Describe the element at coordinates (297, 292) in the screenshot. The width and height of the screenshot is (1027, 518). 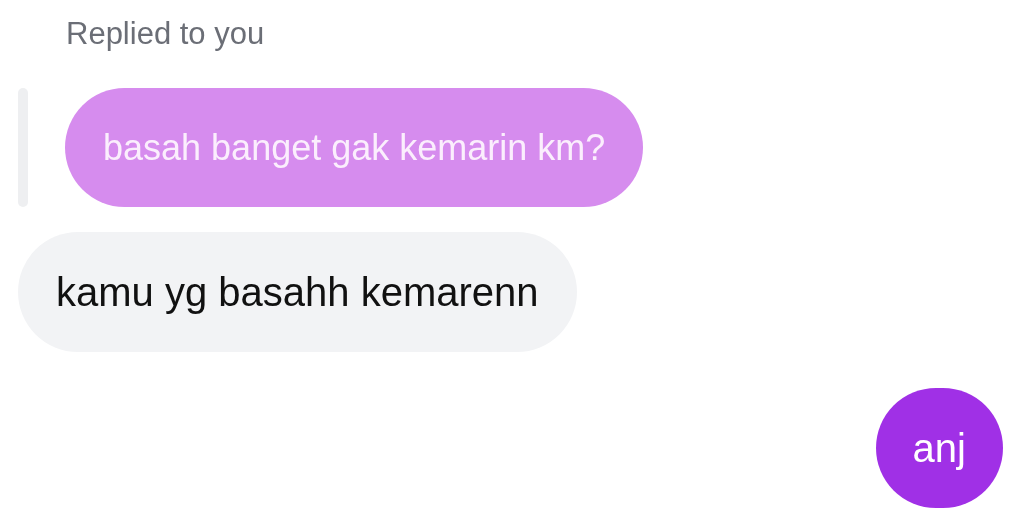
I see `message-bubble: kamu yg basahh kemarenn` at that location.